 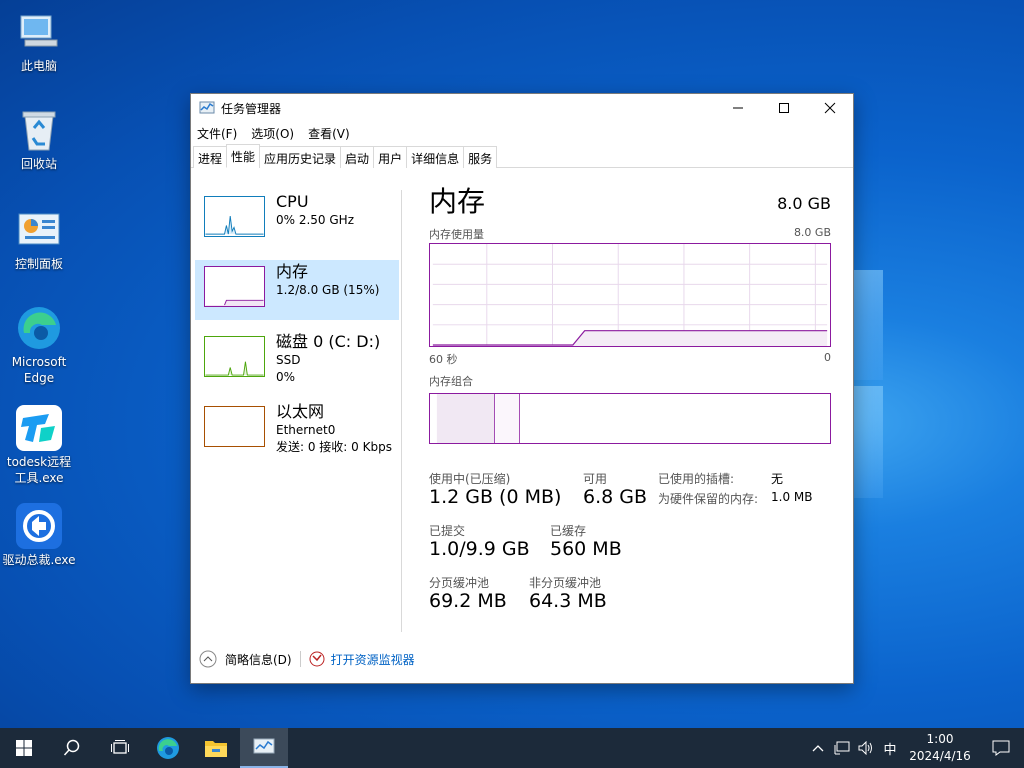 What do you see at coordinates (306, 430) in the screenshot?
I see `sidebar-ethernet-adapter: Ethernet0` at bounding box center [306, 430].